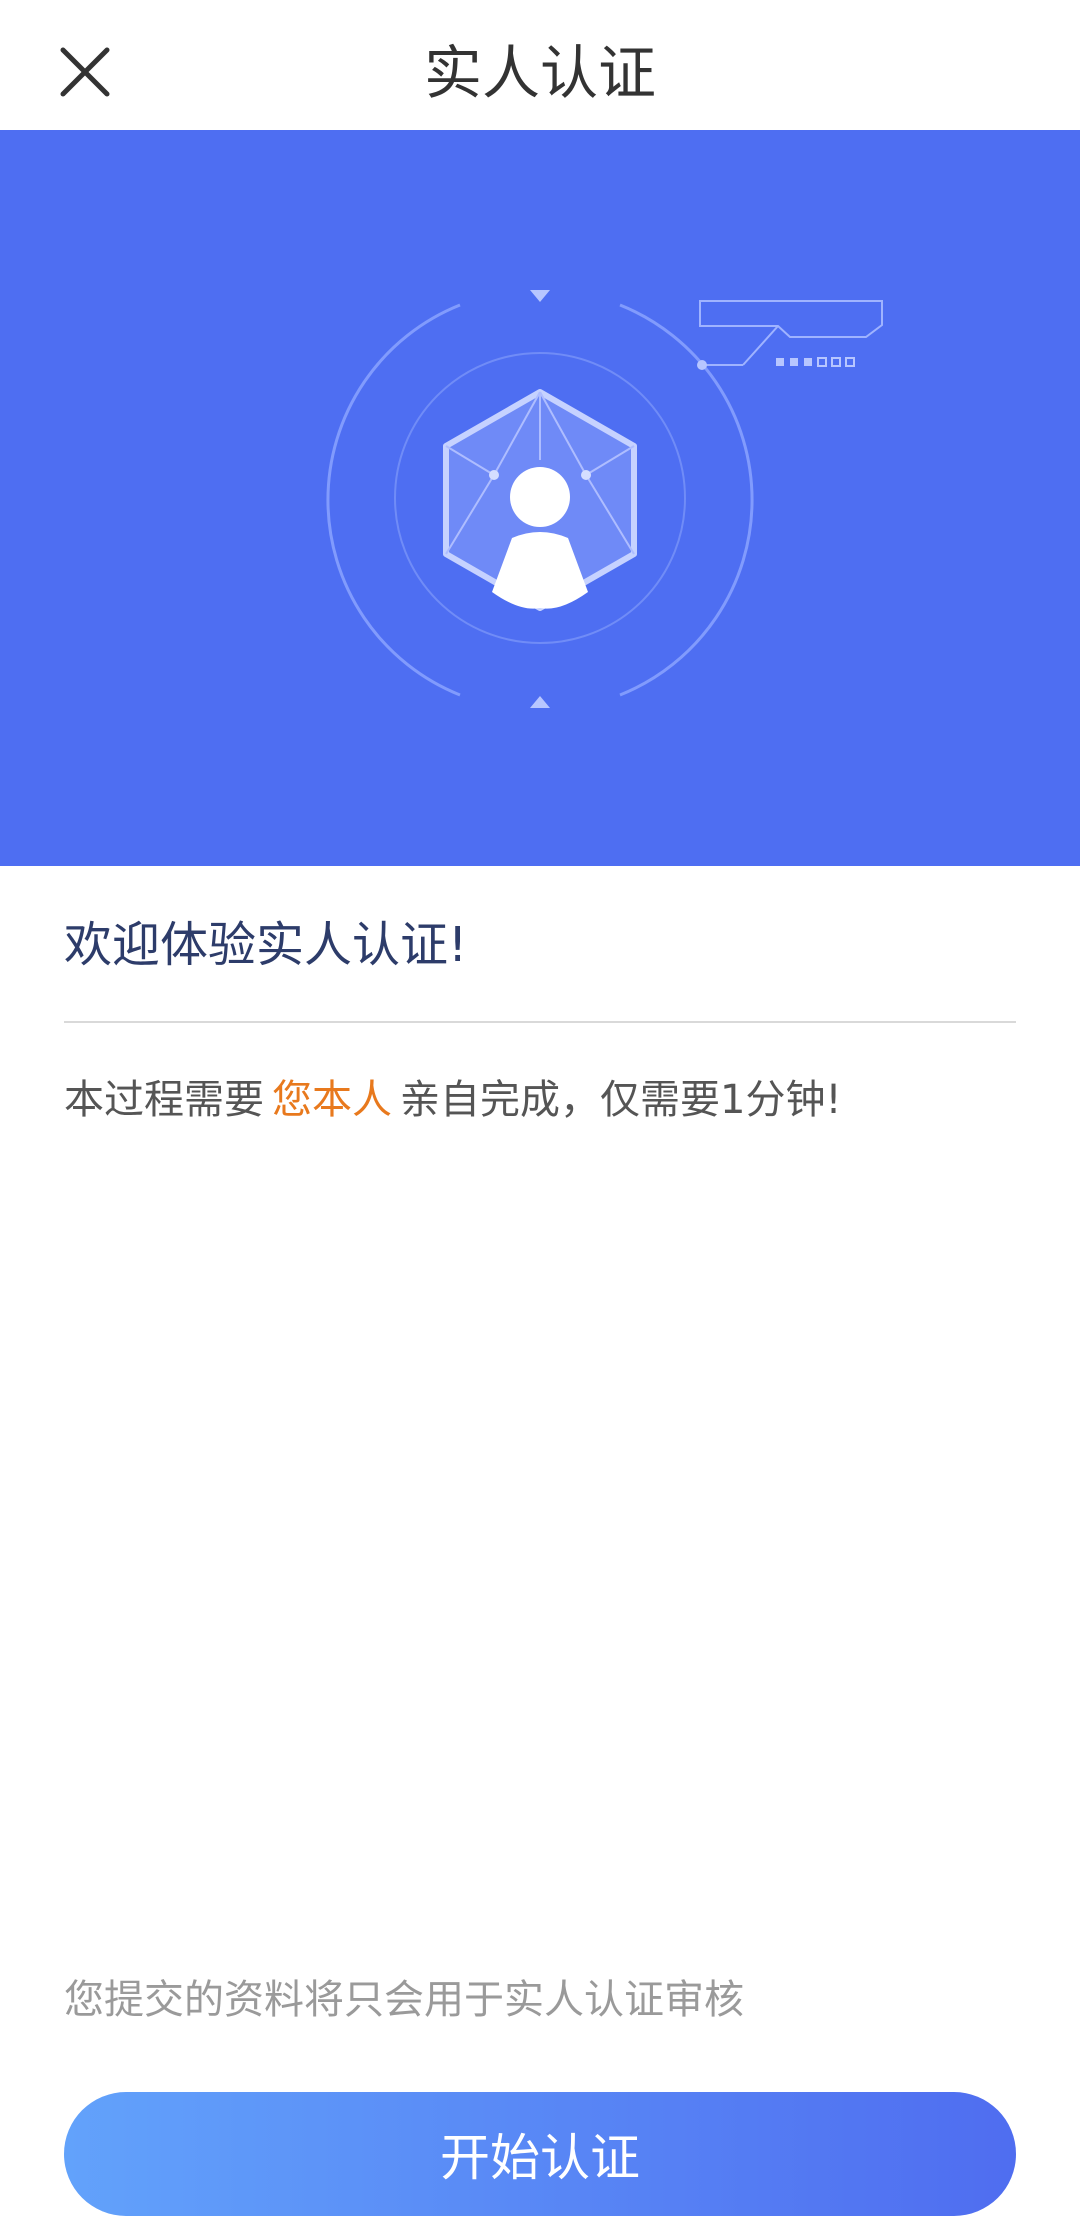 The height and width of the screenshot is (2216, 1080). I want to click on header: 实人认证, so click(540, 65).